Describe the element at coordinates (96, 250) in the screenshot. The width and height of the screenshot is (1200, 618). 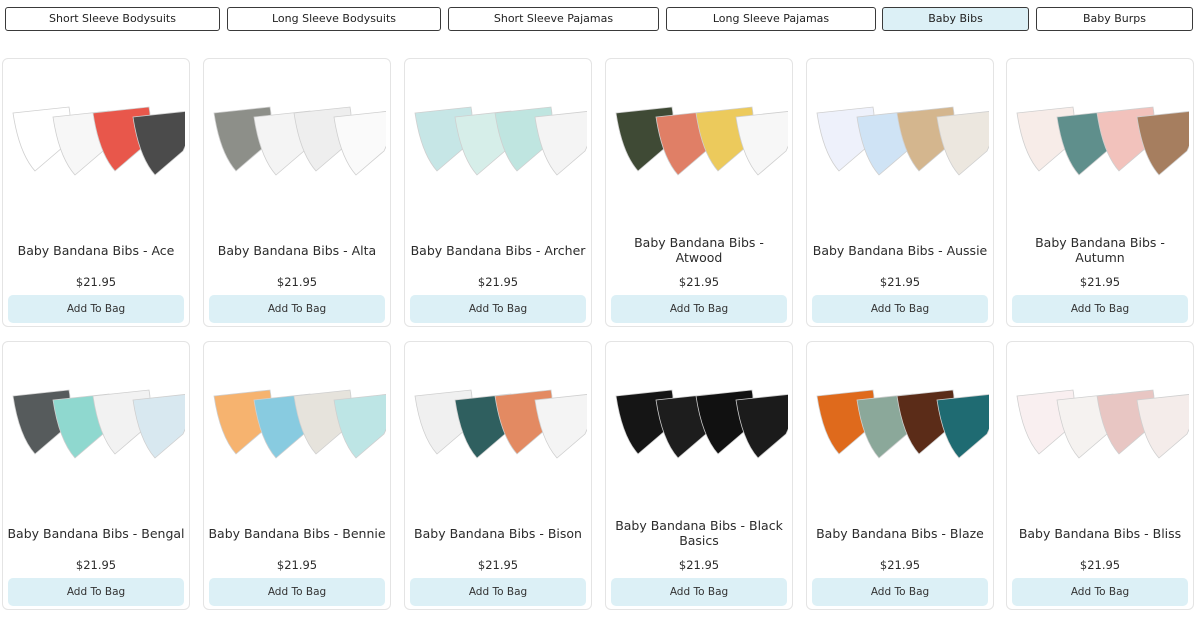
I see `product-name: Baby Bandana Bibs - Ace` at that location.